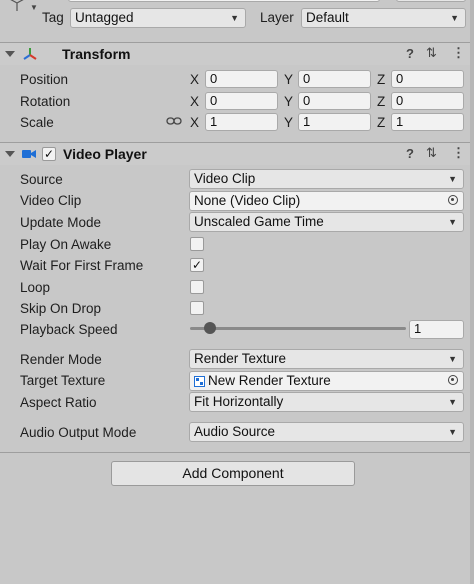 The image size is (474, 584). I want to click on aspect-ratio-value: Fit Horizontally, so click(239, 401).